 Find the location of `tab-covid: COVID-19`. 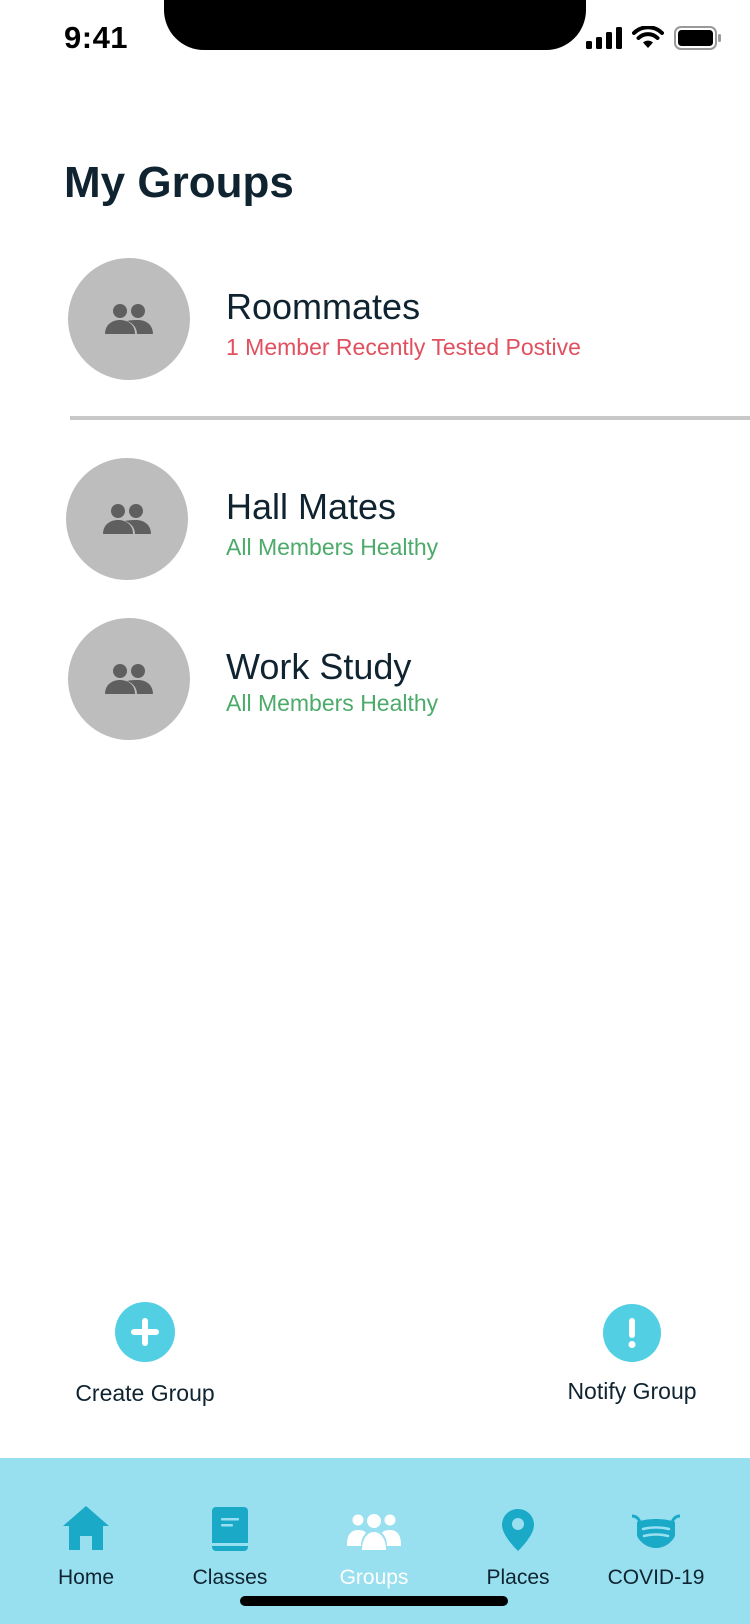

tab-covid: COVID-19 is located at coordinates (656, 1543).